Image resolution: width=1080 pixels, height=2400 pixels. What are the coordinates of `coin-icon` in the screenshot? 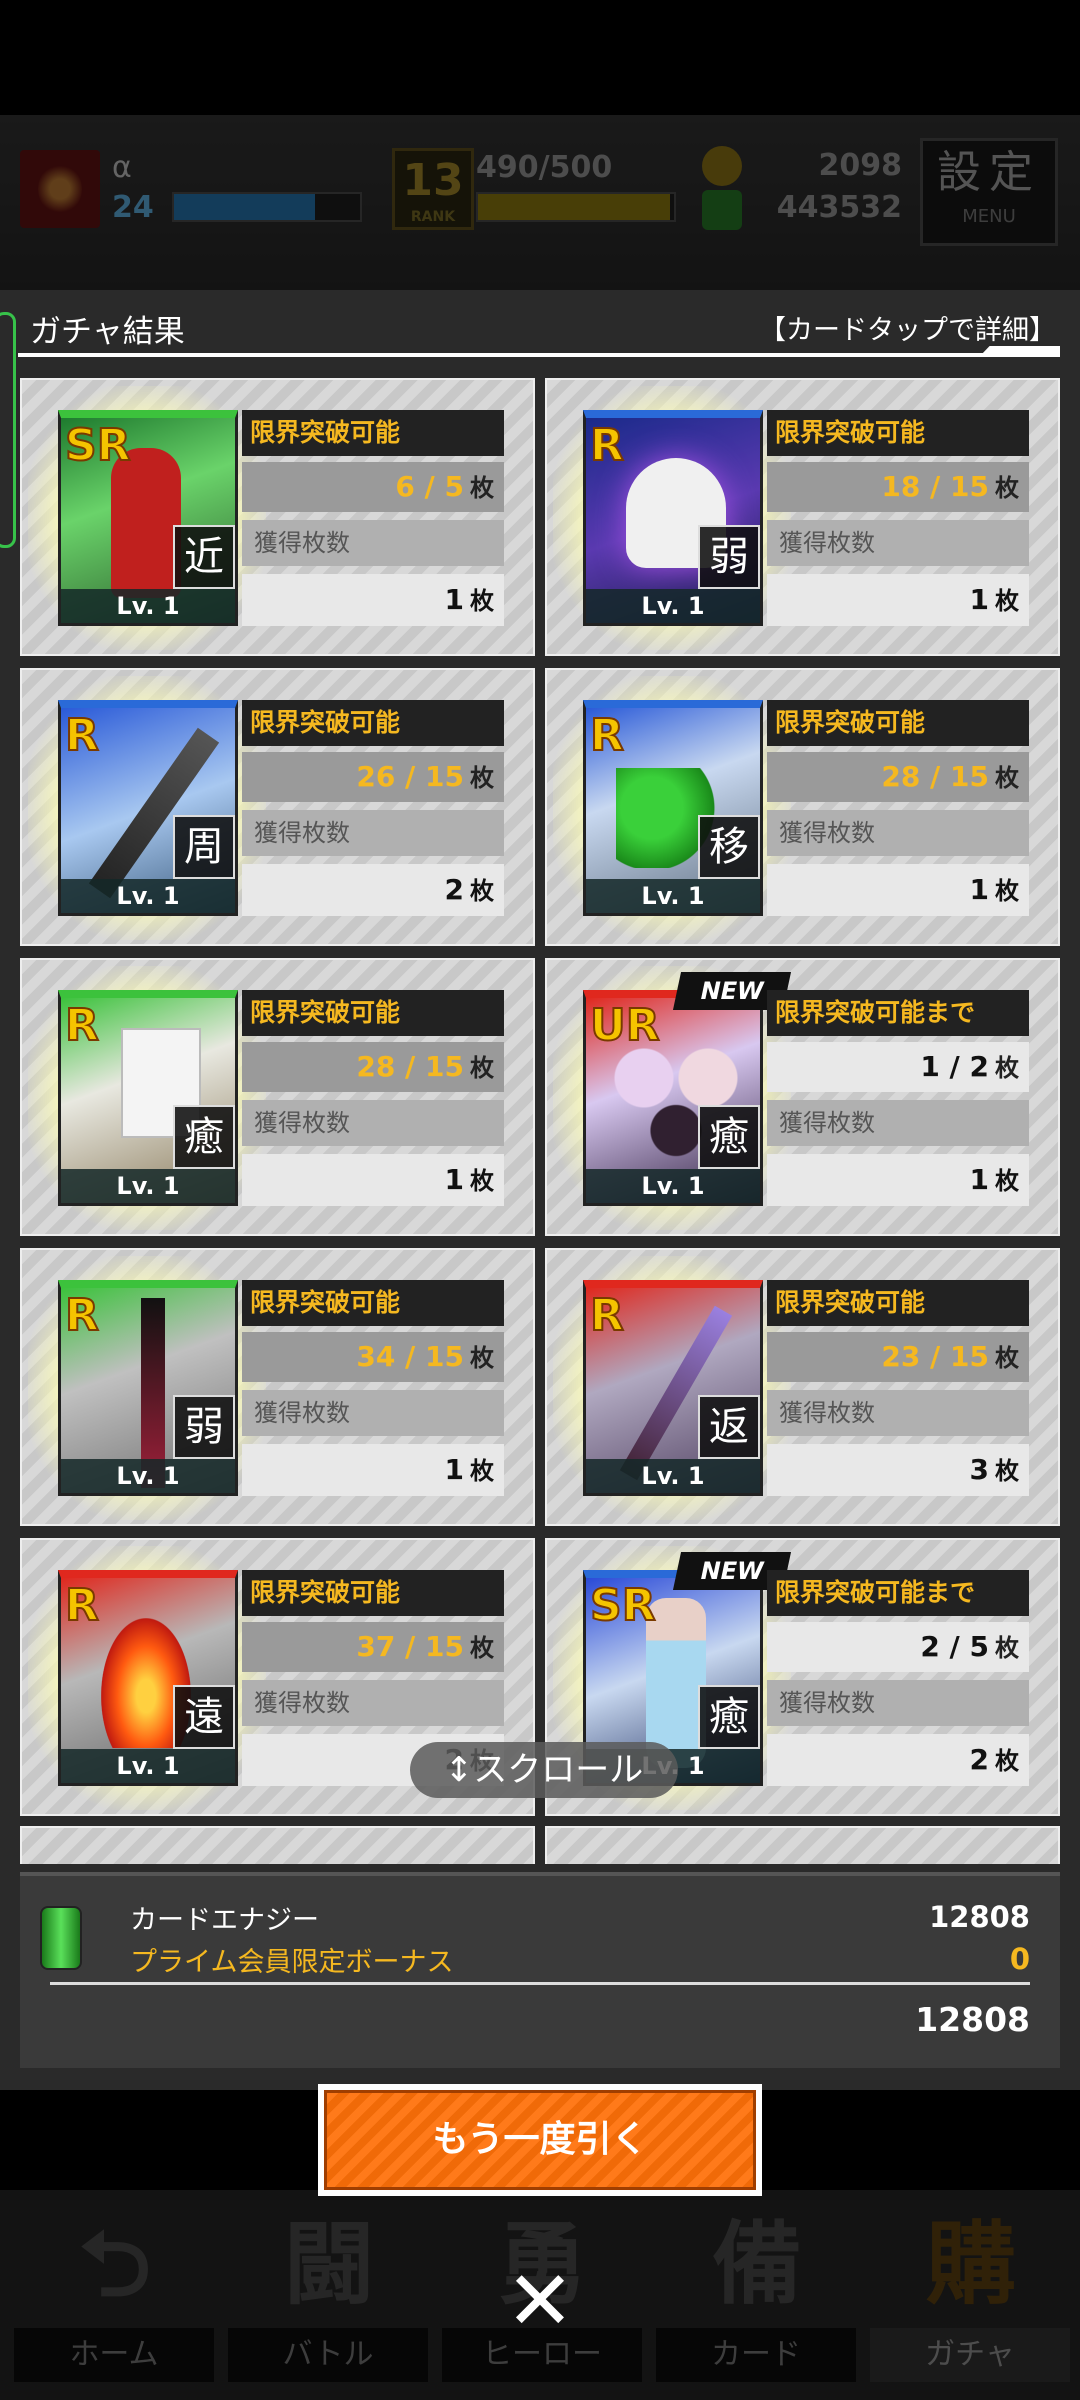 It's located at (722, 166).